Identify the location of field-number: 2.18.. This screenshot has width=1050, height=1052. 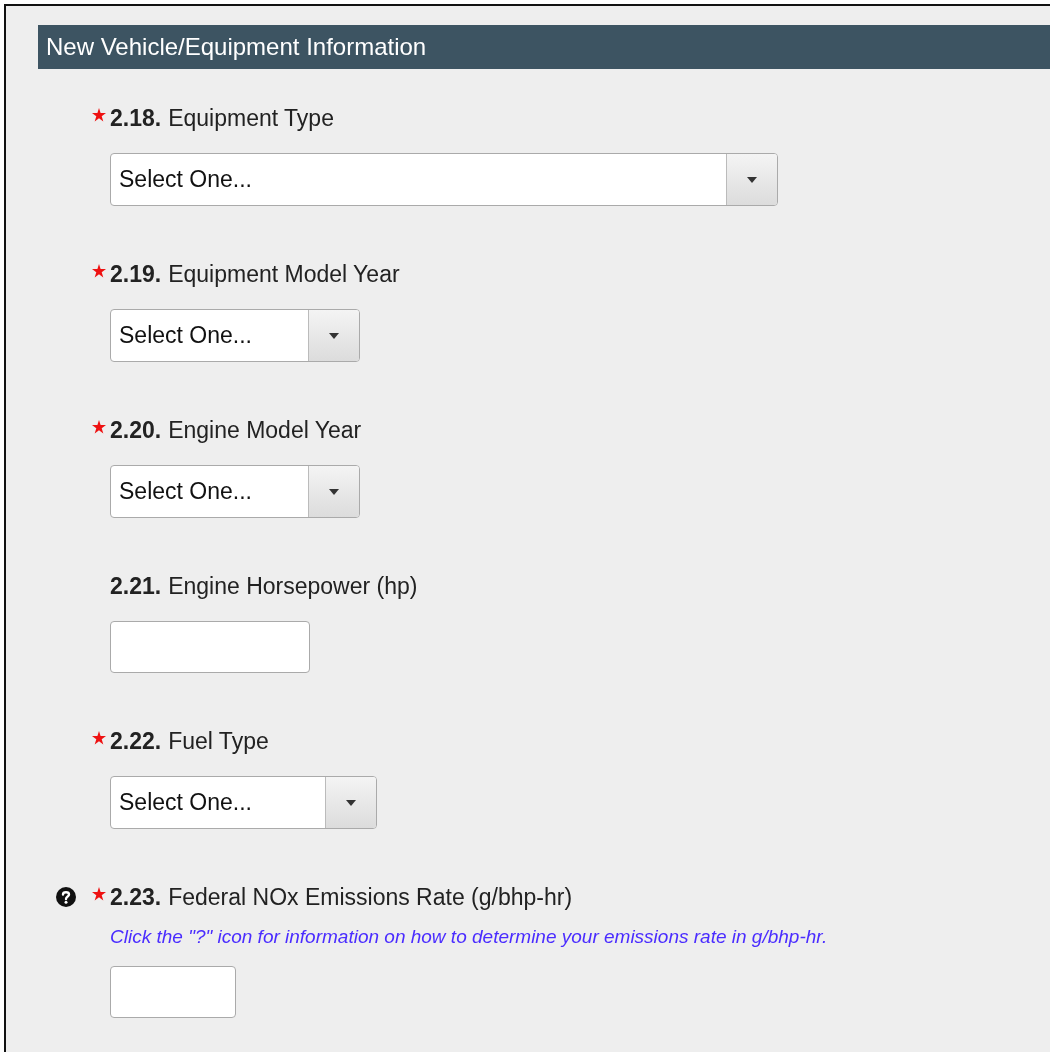
(136, 118).